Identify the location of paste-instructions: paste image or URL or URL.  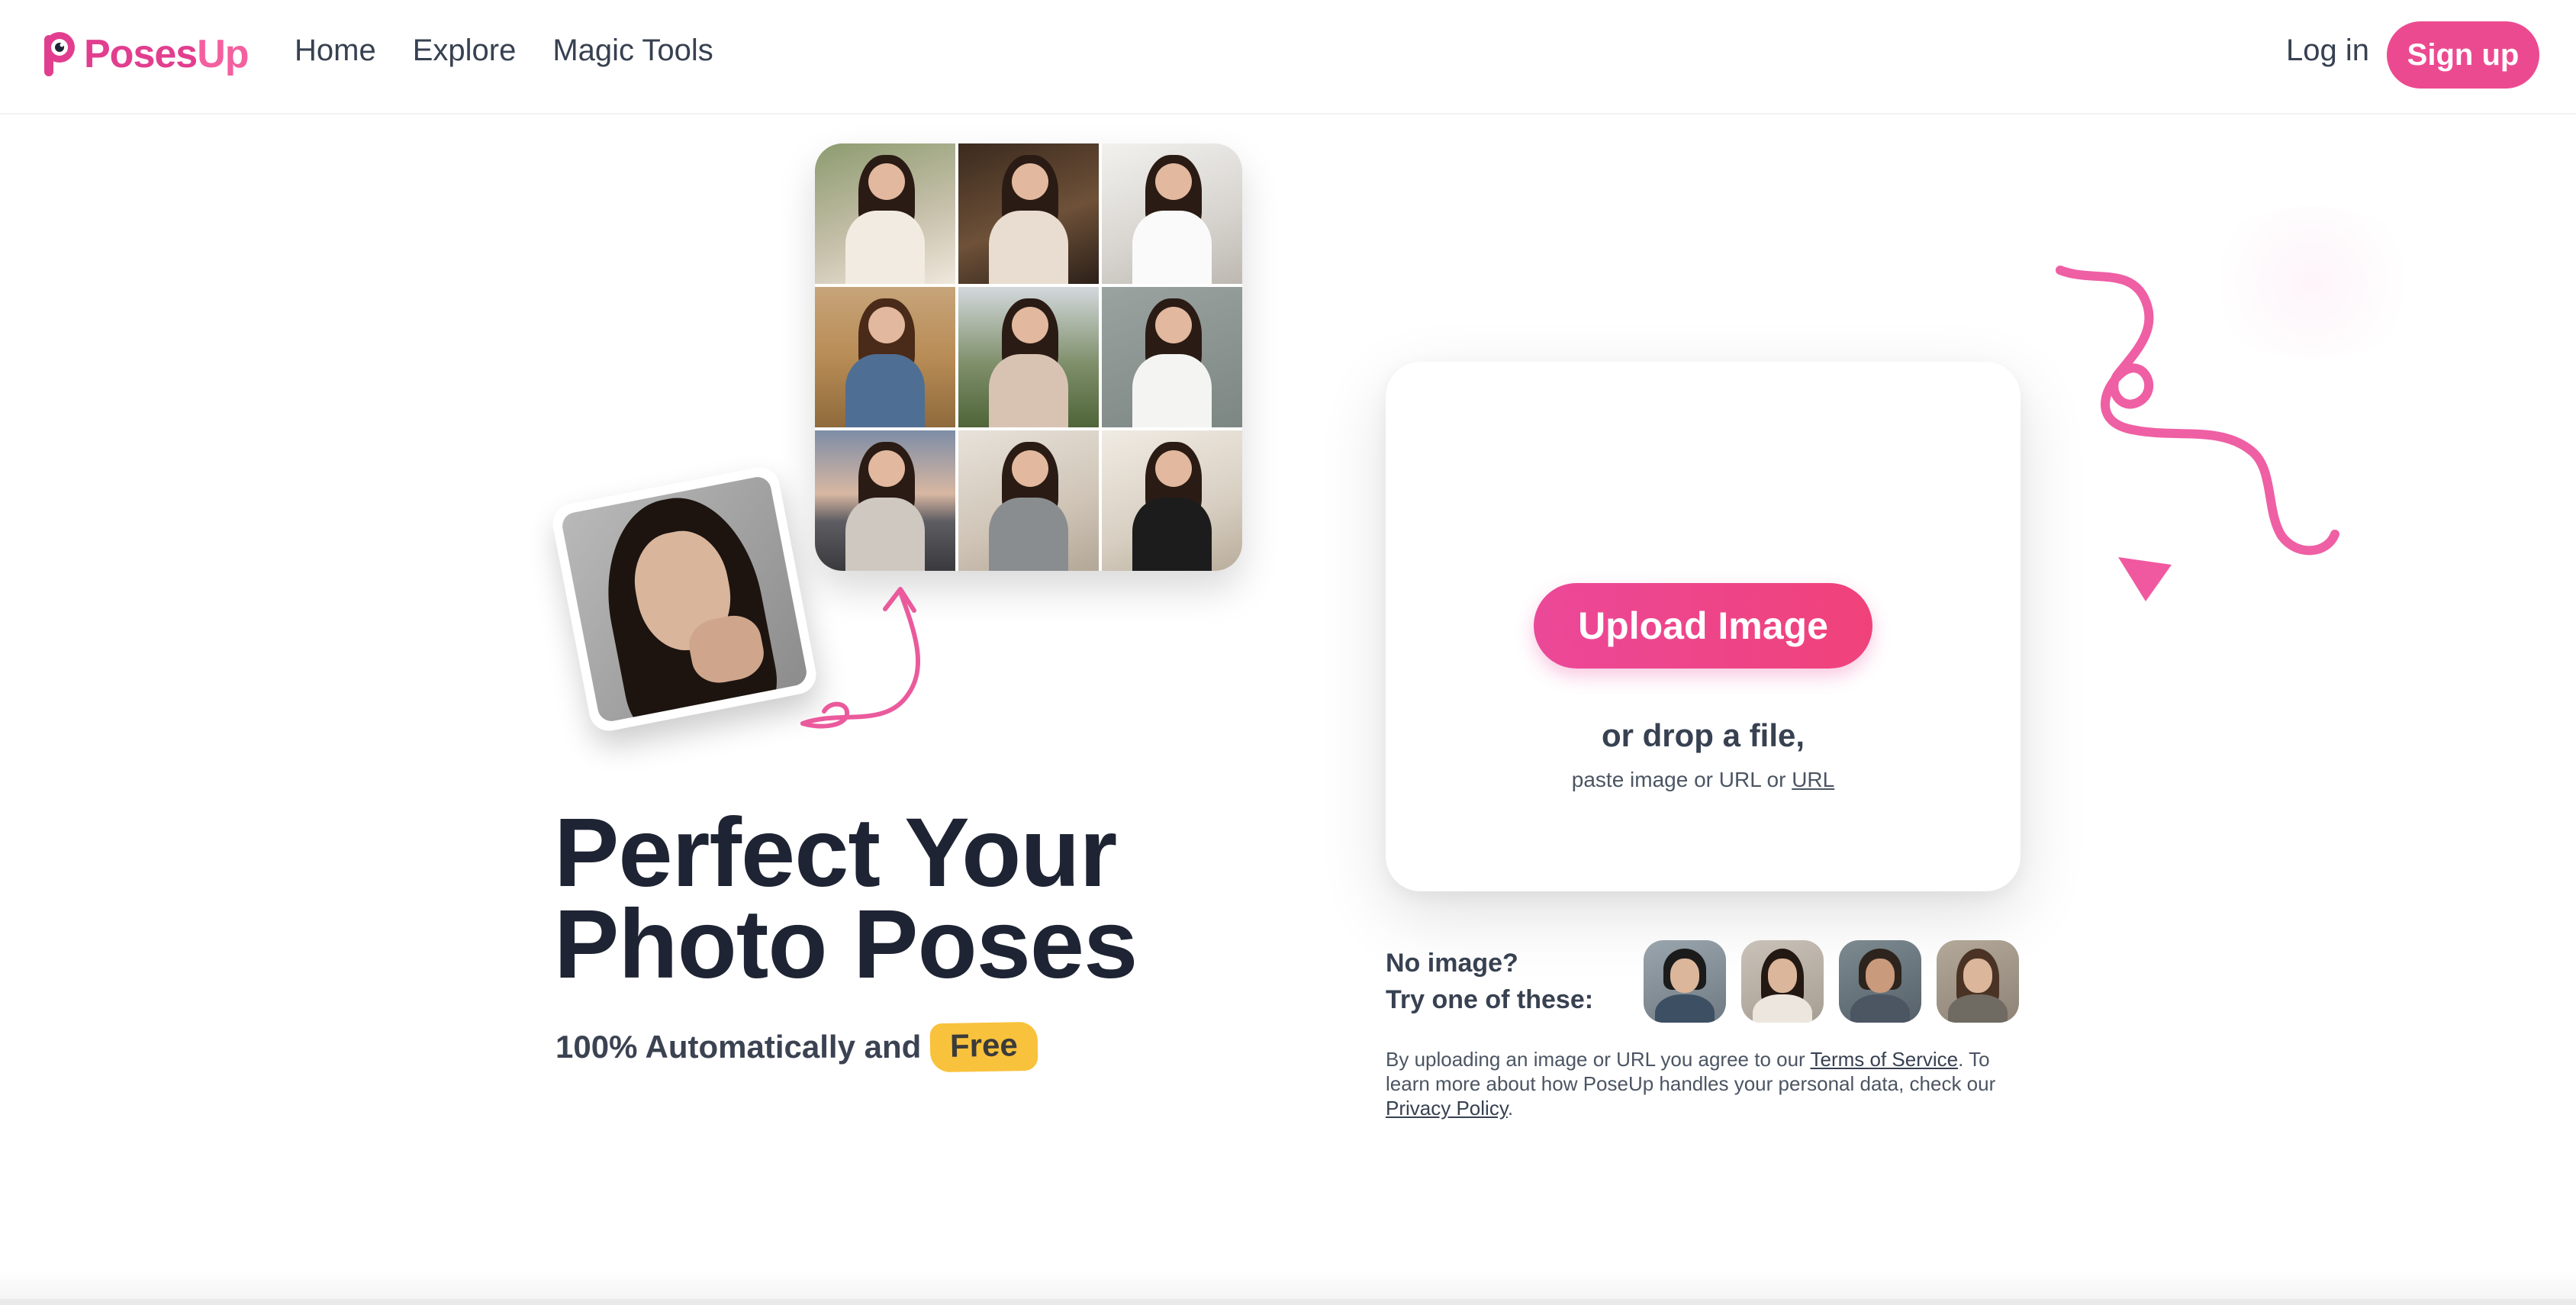
(1703, 780).